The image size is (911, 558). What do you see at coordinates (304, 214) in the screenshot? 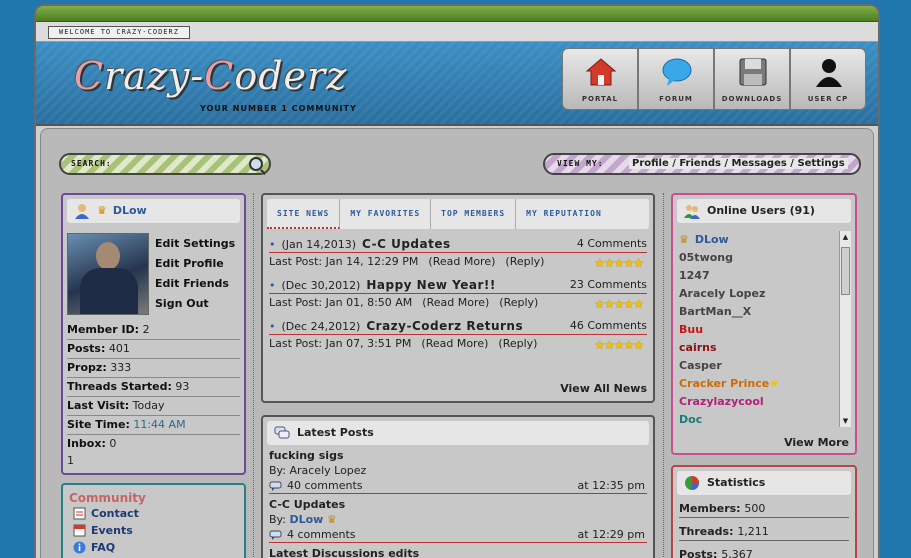
I see `tab-site-news: SITE NEWS` at bounding box center [304, 214].